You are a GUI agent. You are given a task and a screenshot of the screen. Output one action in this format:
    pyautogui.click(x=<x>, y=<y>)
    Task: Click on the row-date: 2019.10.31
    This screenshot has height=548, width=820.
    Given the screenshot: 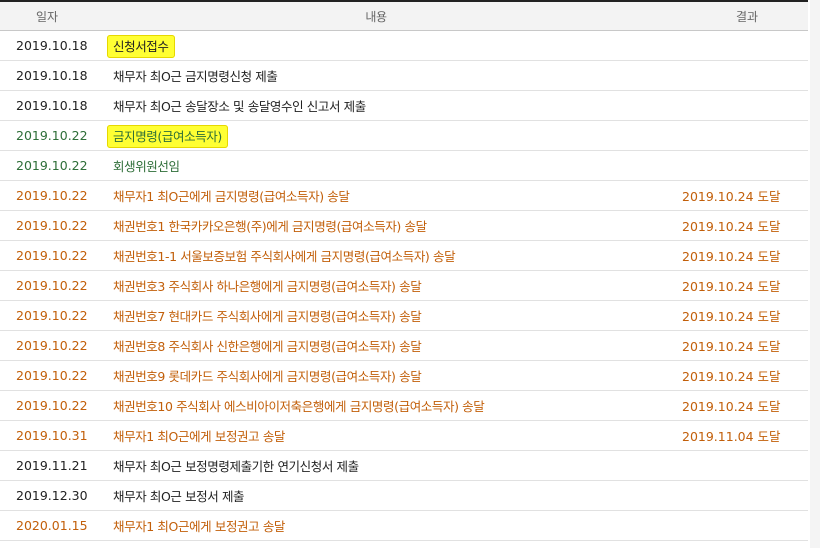 What is the action you would take?
    pyautogui.click(x=52, y=435)
    